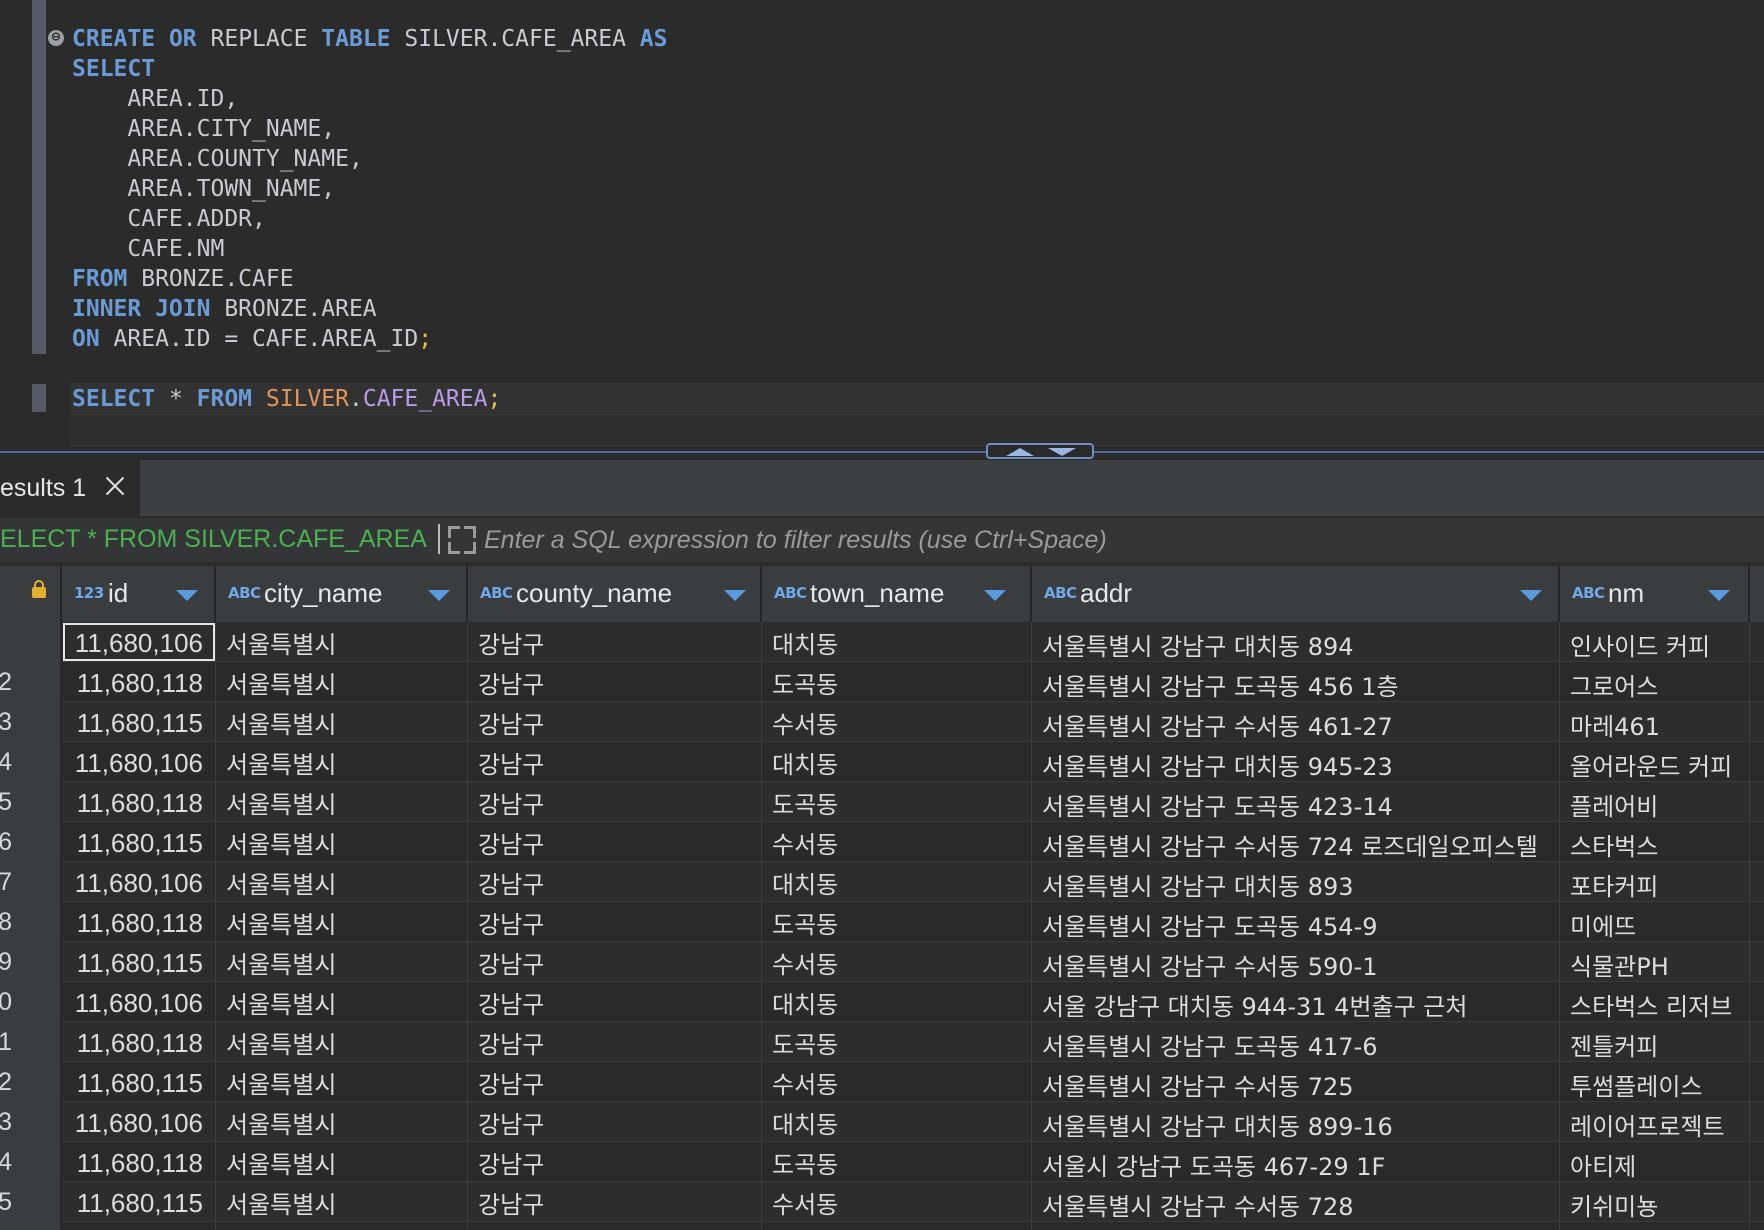  What do you see at coordinates (31, 962) in the screenshot?
I see `row-number: 9` at bounding box center [31, 962].